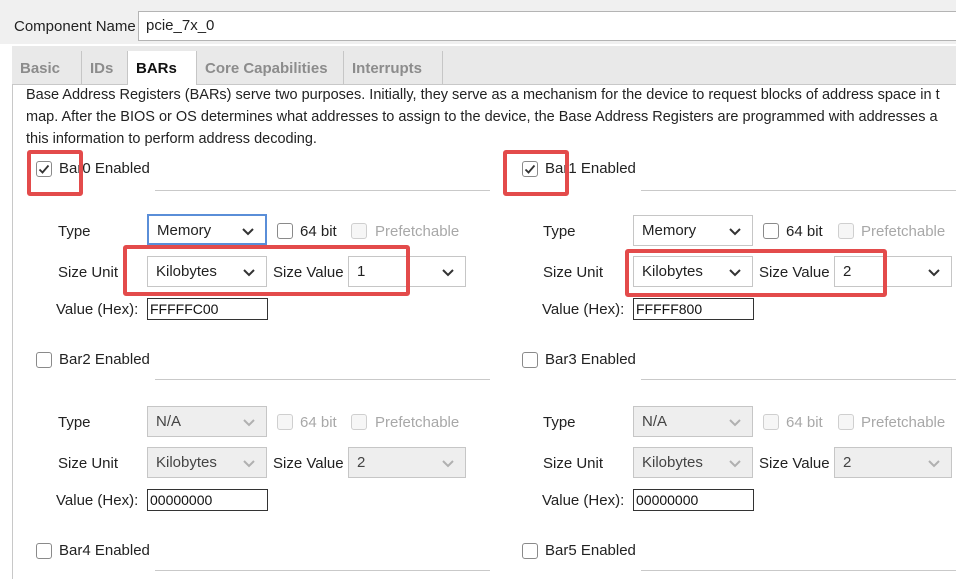  Describe the element at coordinates (693, 309) in the screenshot. I see `bar1-value-hex-field: FFFFF800` at that location.